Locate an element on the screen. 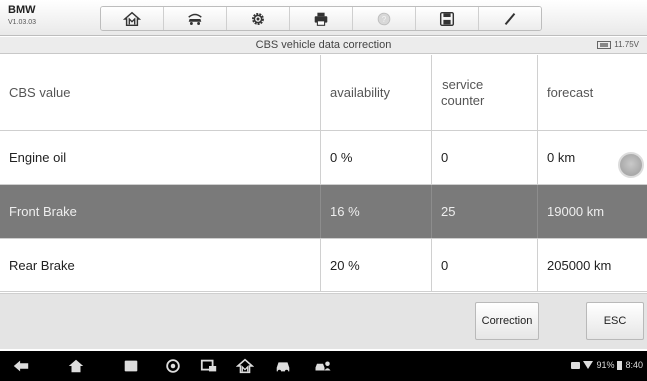 The width and height of the screenshot is (647, 381). recent-apps-icon is located at coordinates (131, 366).